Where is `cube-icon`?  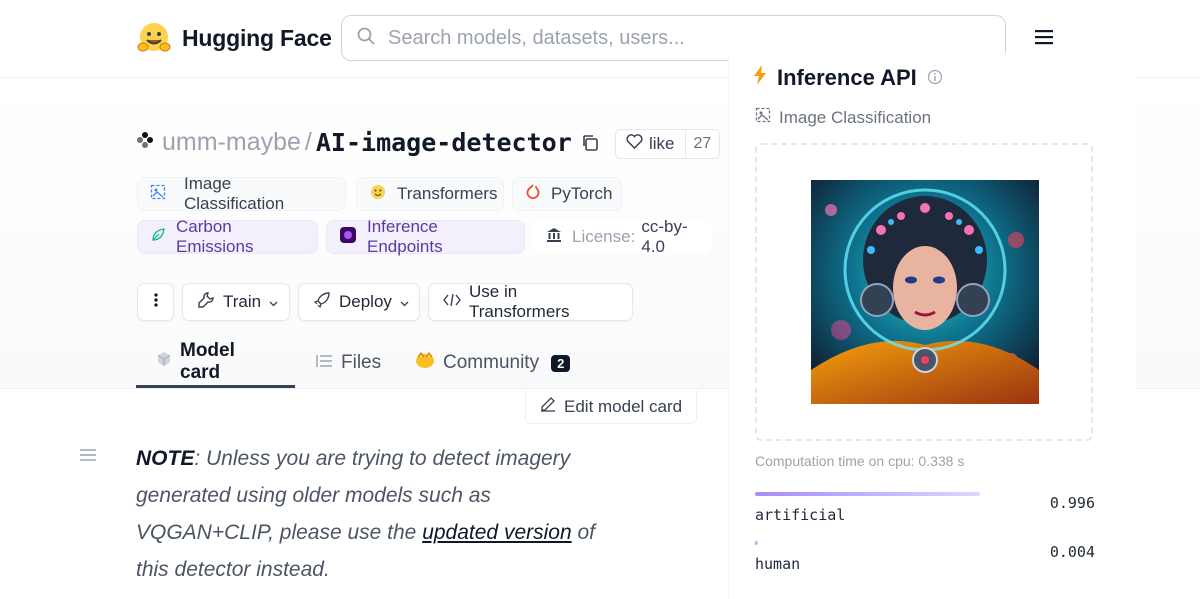 cube-icon is located at coordinates (164, 362).